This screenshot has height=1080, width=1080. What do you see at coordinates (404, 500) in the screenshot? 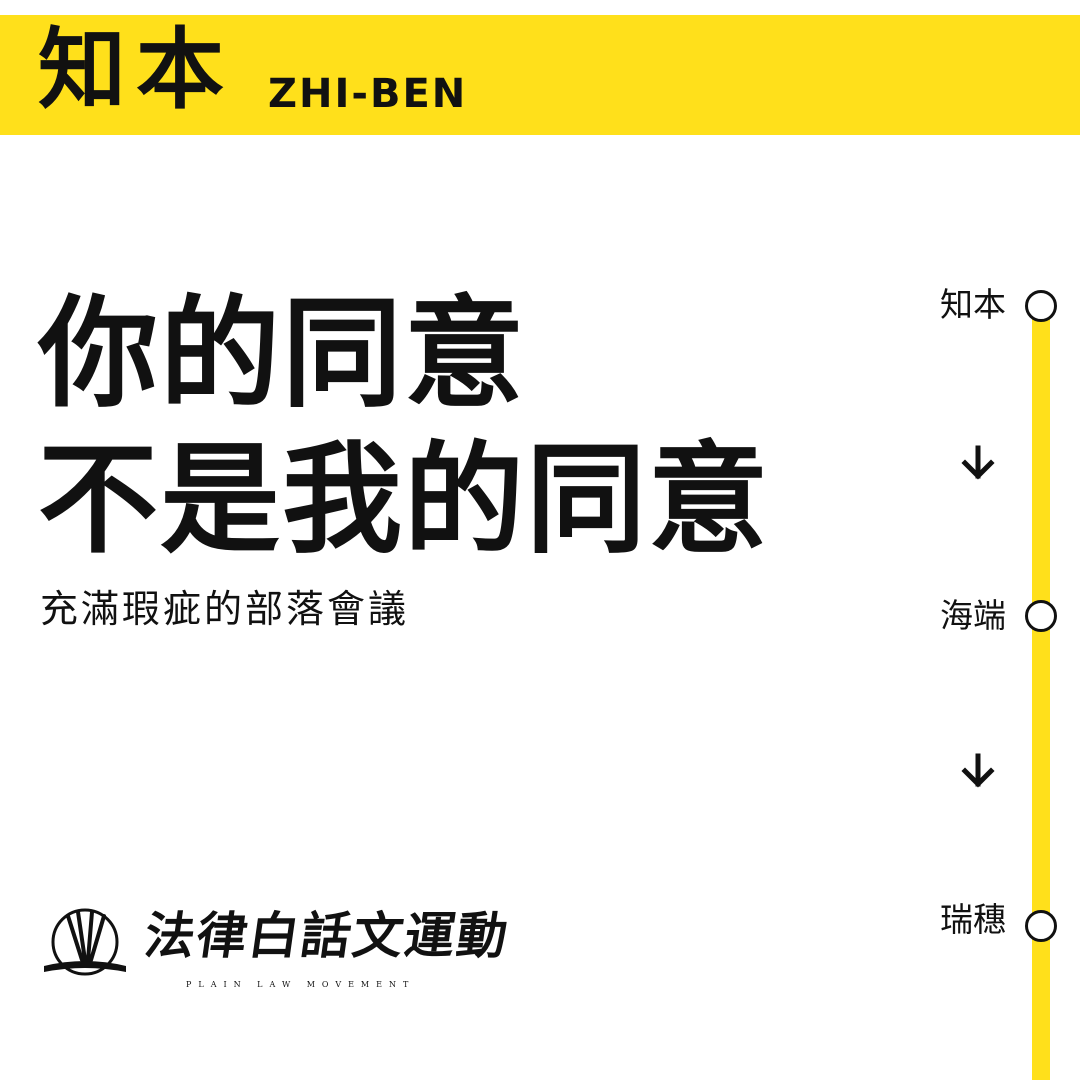
I see `headline-line-2: 不是我的同意` at bounding box center [404, 500].